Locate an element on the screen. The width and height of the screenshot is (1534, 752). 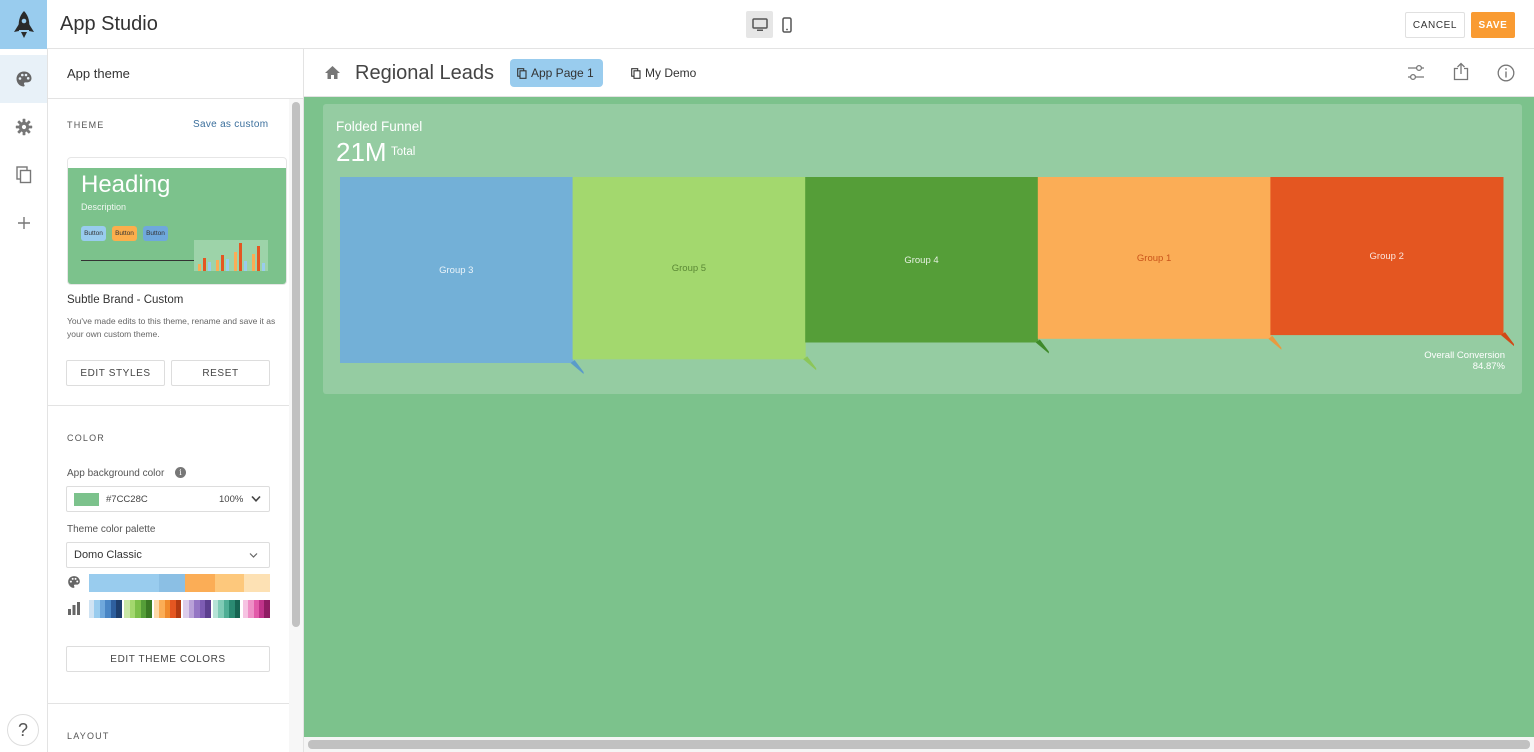
tab-my-demo: My Demo is located at coordinates (664, 73).